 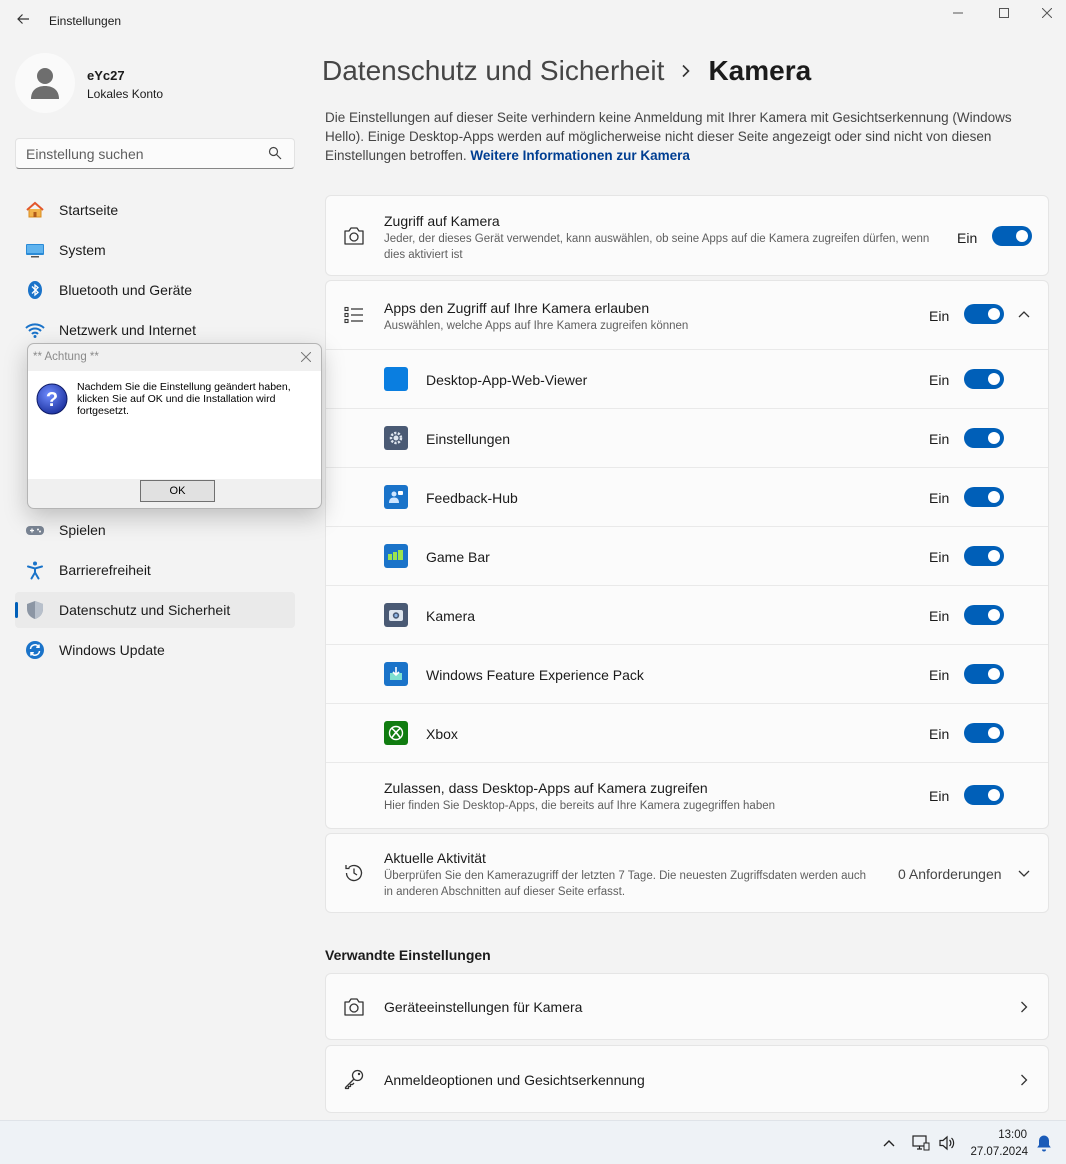 What do you see at coordinates (275, 153) in the screenshot?
I see `search-icon` at bounding box center [275, 153].